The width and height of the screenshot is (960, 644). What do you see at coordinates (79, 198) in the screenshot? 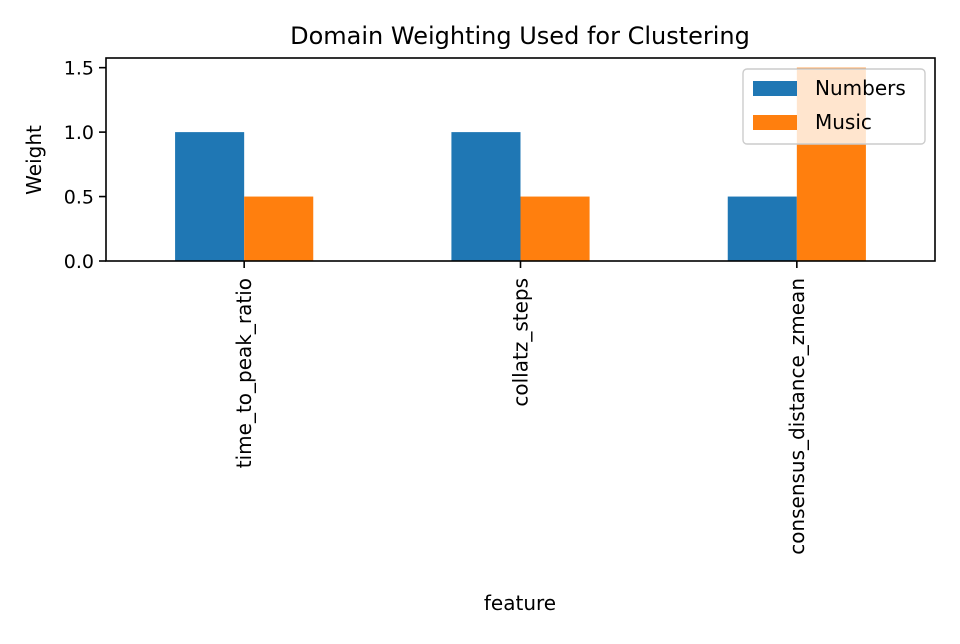
I see `y-tick-label: 0.5` at bounding box center [79, 198].